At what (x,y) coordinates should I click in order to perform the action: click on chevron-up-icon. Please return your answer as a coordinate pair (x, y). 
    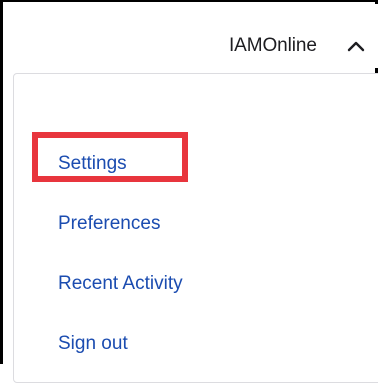
    Looking at the image, I should click on (356, 46).